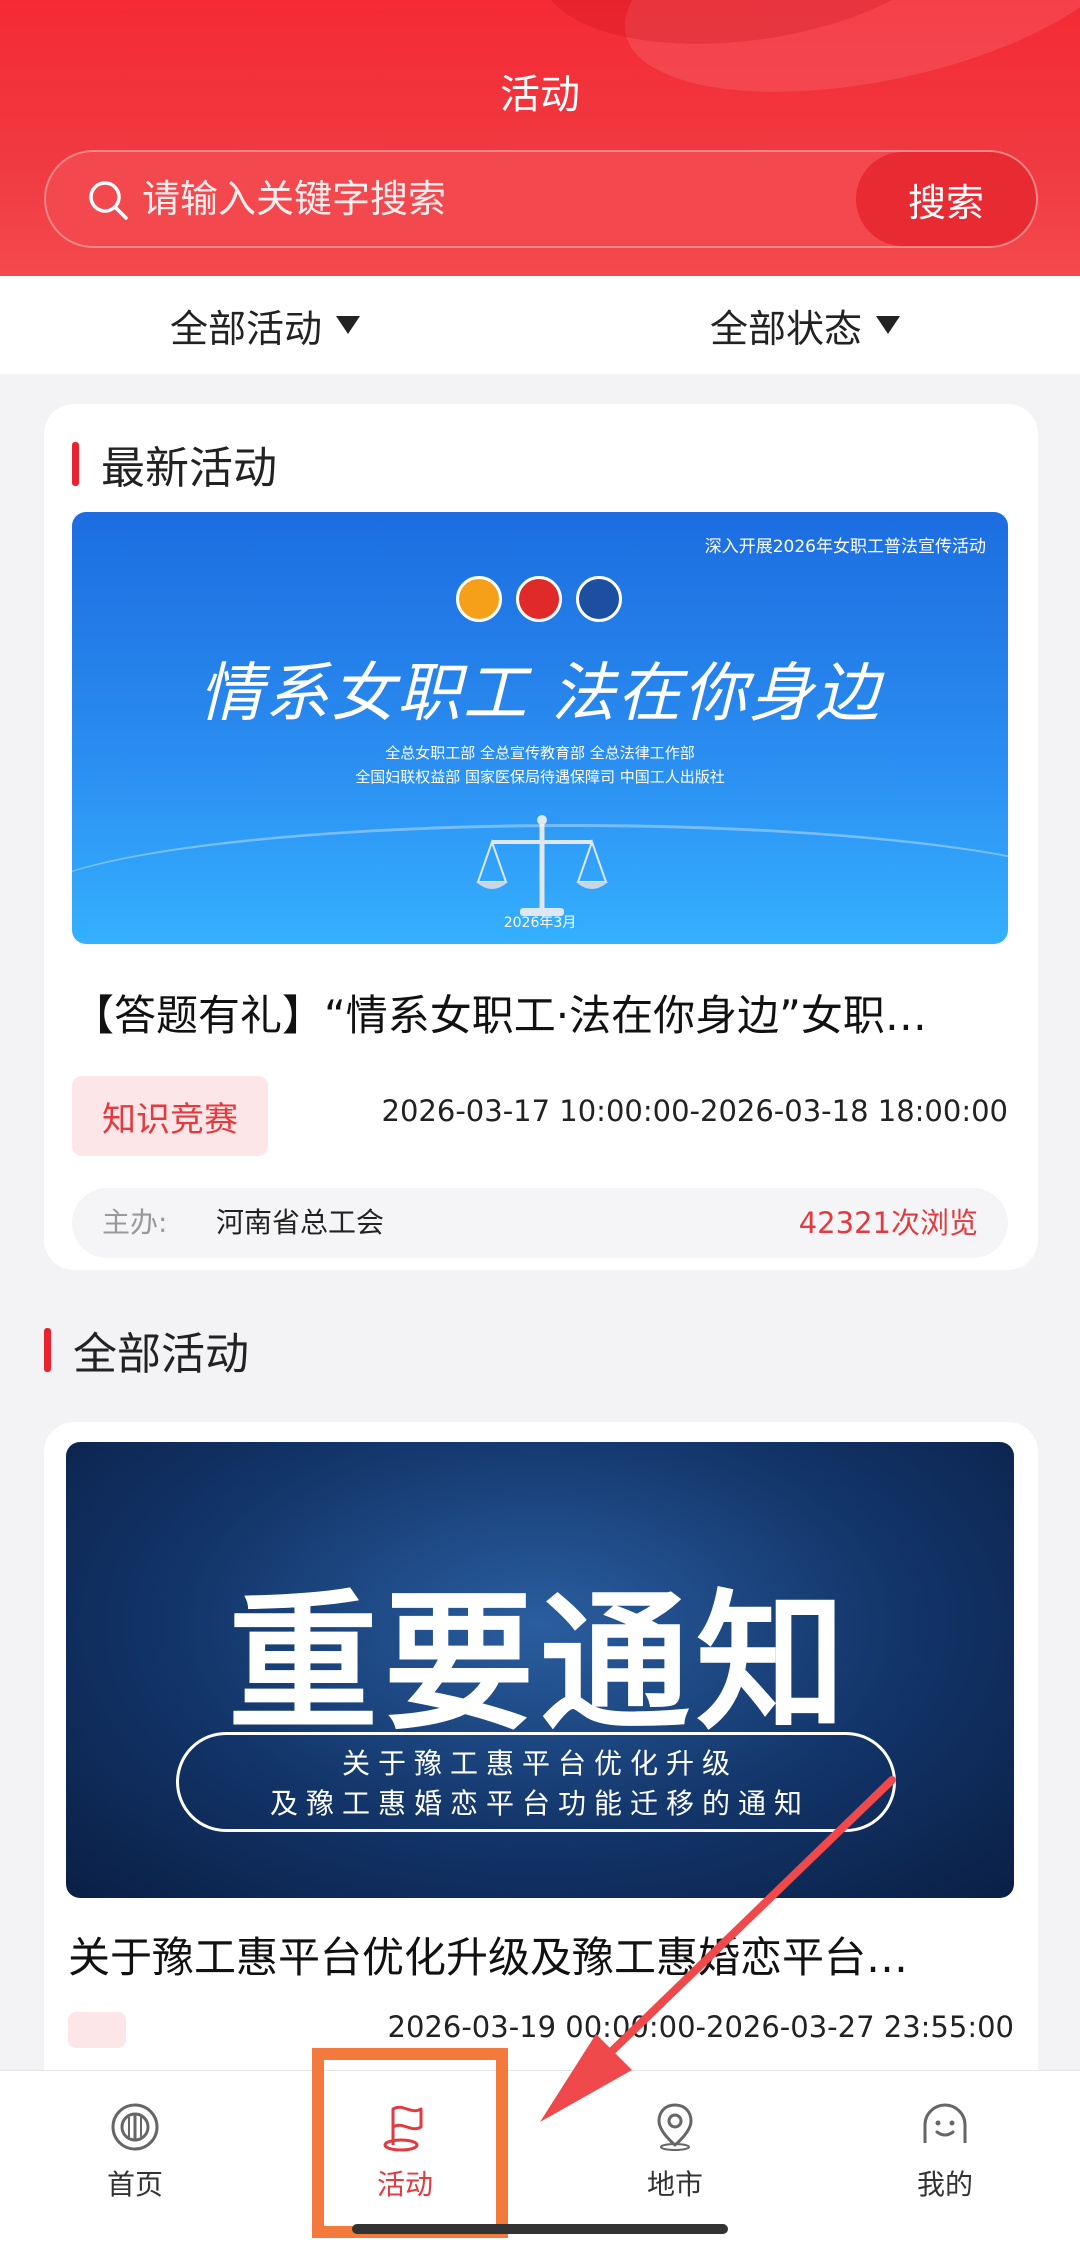 The width and height of the screenshot is (1080, 2249). Describe the element at coordinates (540, 2229) in the screenshot. I see `home-indicator` at that location.